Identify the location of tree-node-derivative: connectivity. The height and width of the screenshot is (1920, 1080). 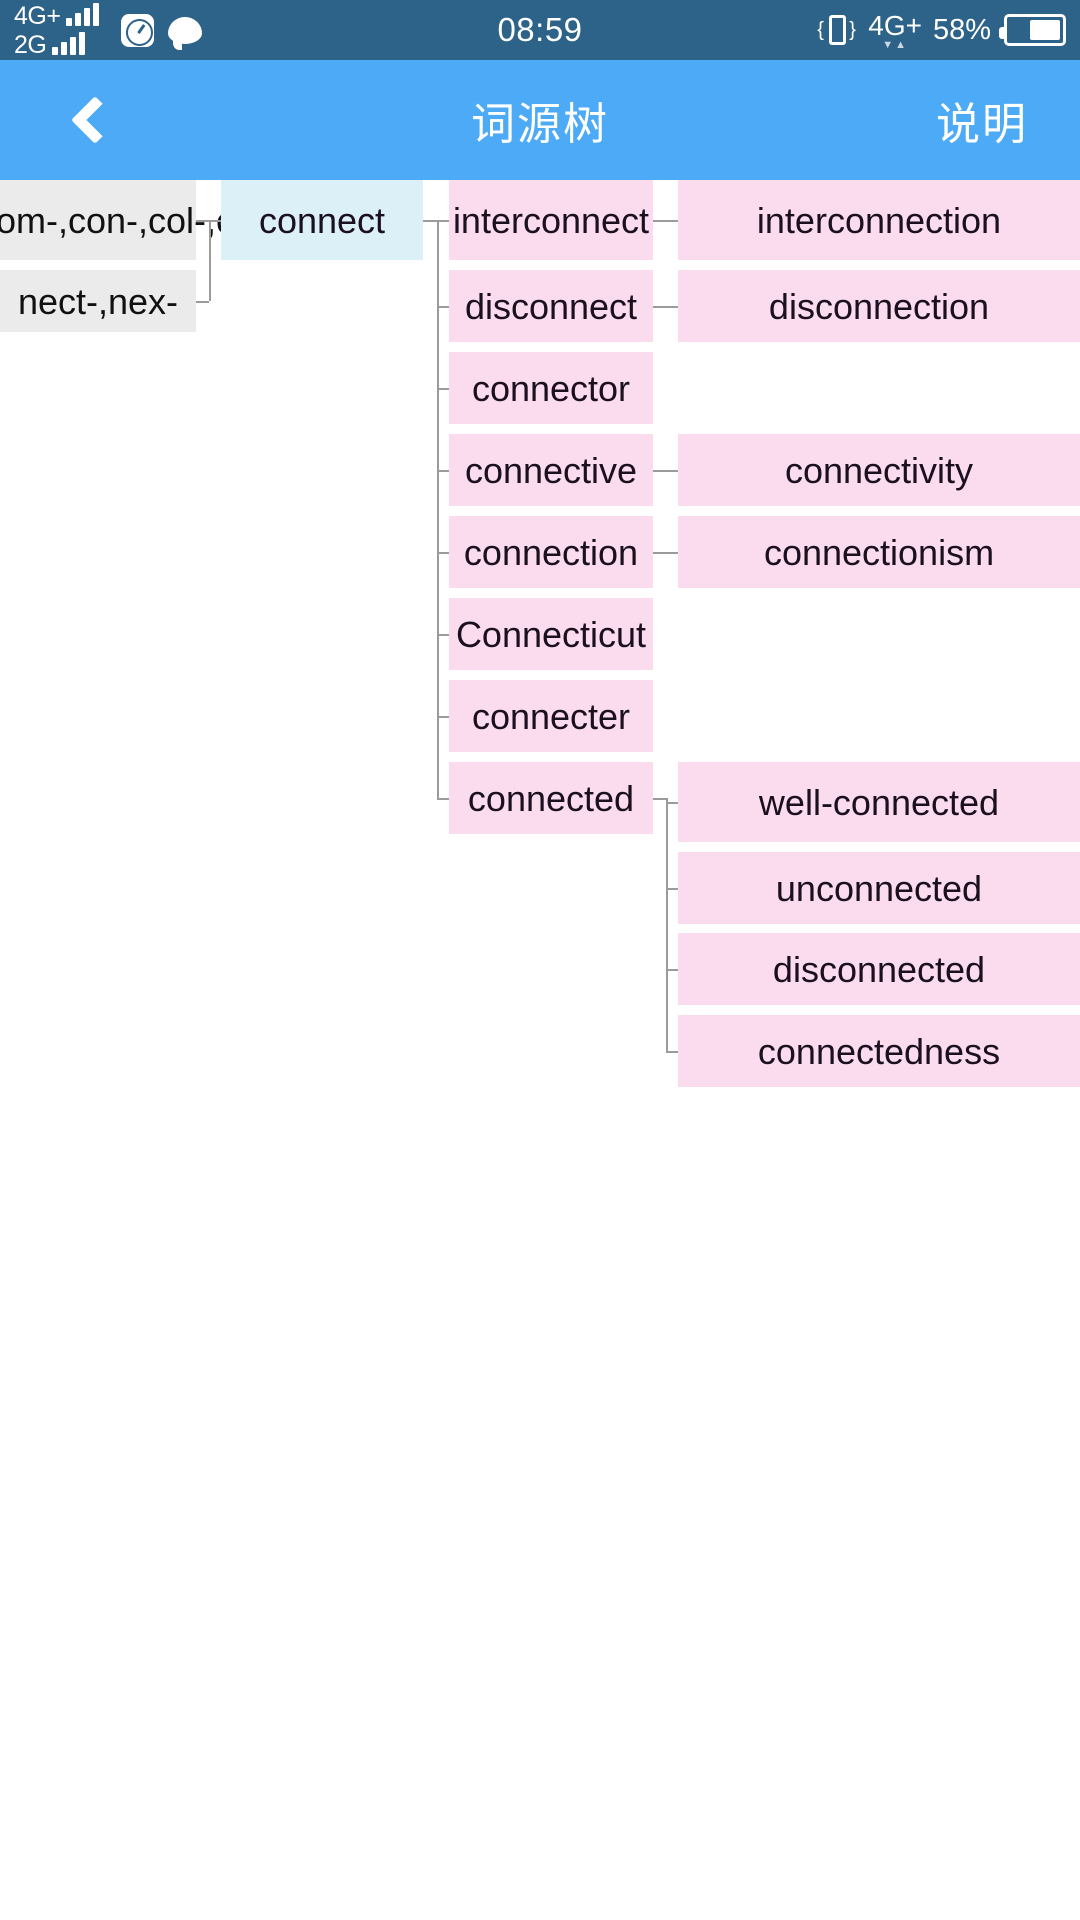
(879, 470).